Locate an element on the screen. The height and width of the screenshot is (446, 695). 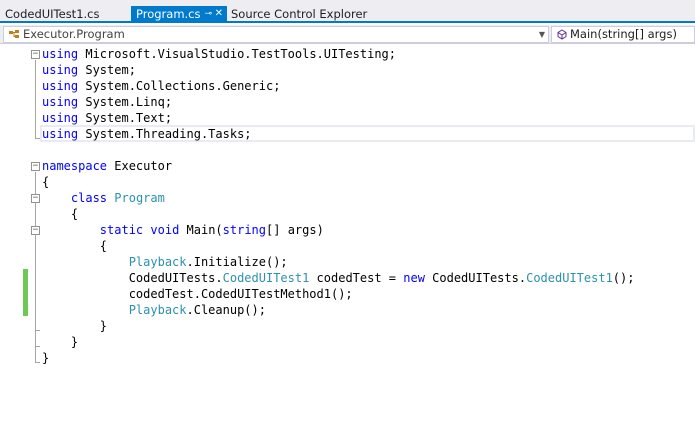
navigation-bar: Executor.Program ▼ Main(string[] args) is located at coordinates (347, 34).